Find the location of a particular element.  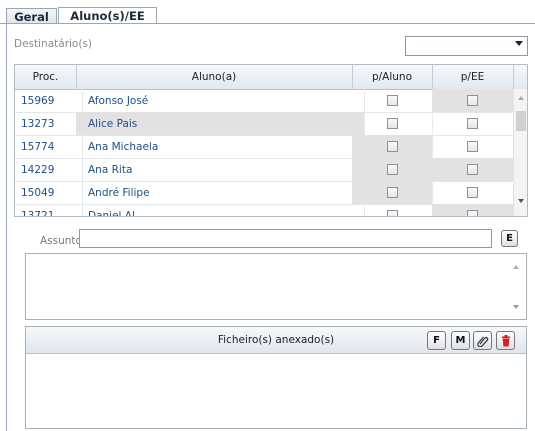

e-button: E is located at coordinates (509, 238).